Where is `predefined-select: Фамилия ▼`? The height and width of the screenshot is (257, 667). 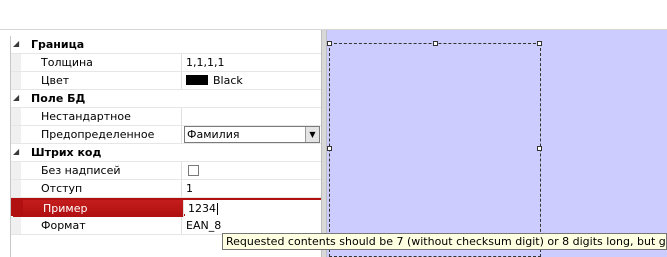
predefined-select: Фамилия ▼ is located at coordinates (252, 134).